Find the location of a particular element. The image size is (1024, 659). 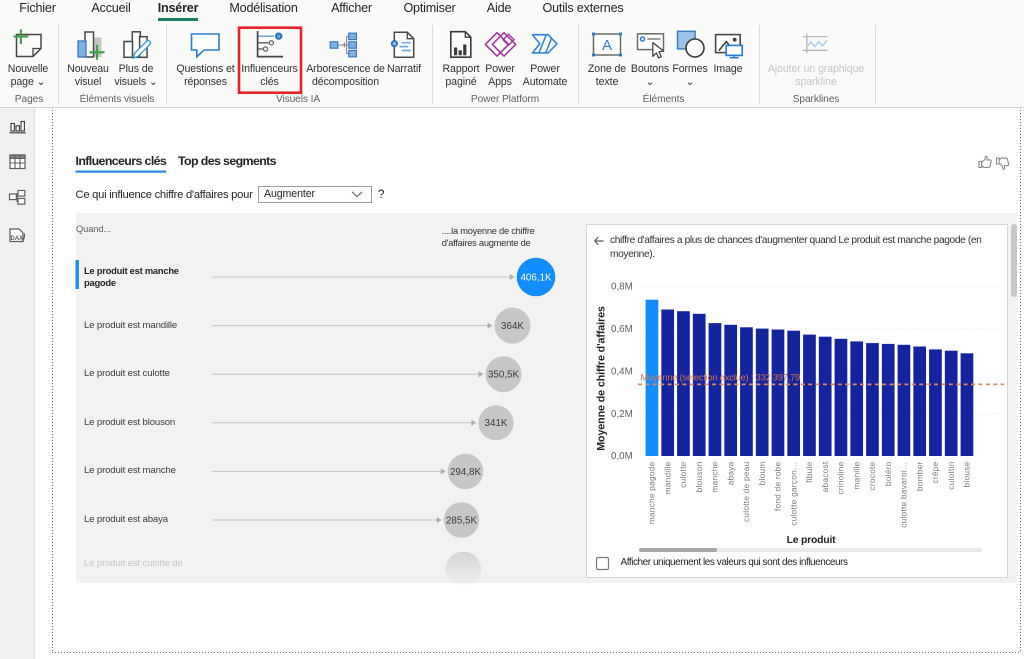

svg-text: DAX is located at coordinates (17, 239).